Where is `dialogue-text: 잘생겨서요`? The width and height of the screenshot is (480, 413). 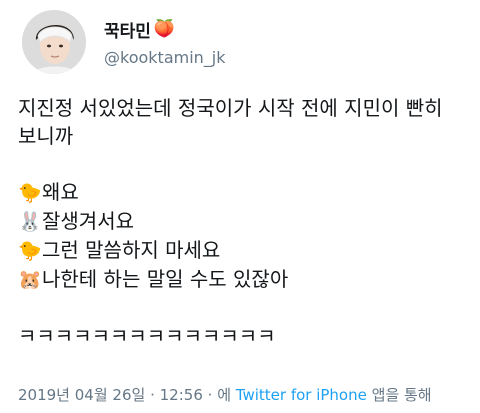
dialogue-text: 잘생겨서요 is located at coordinates (88, 221).